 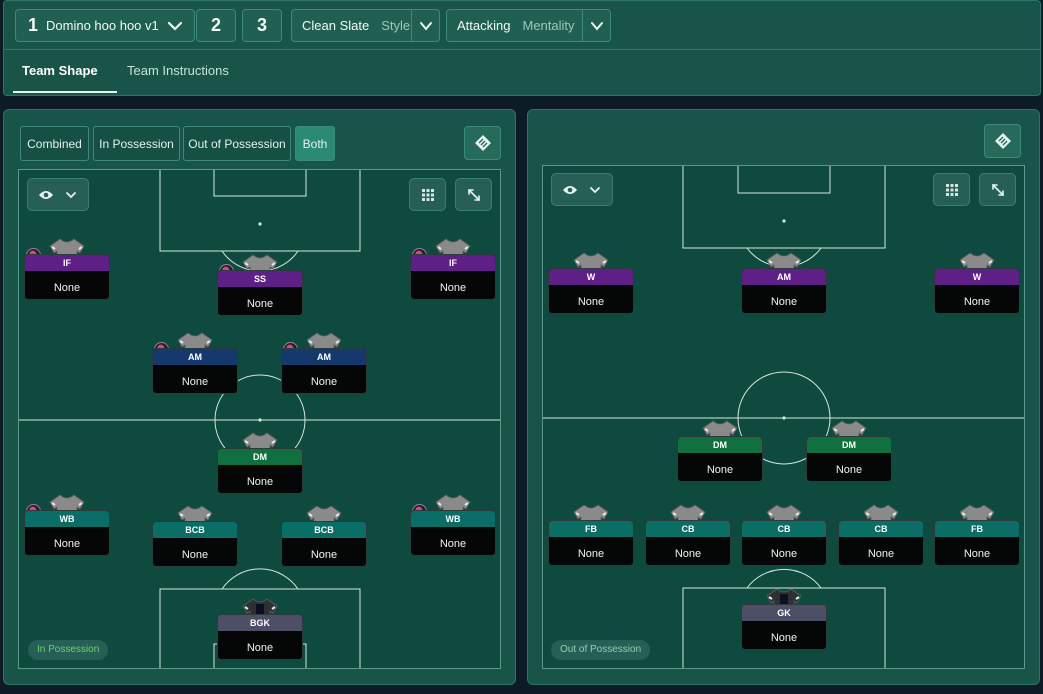 What do you see at coordinates (951, 189) in the screenshot?
I see `right-grid-button` at bounding box center [951, 189].